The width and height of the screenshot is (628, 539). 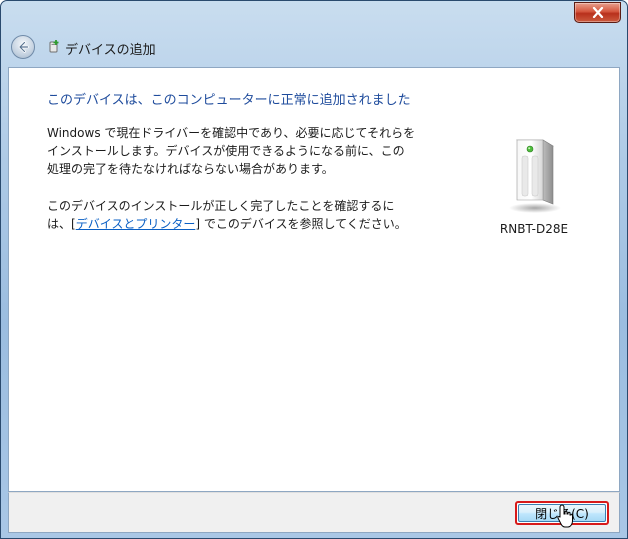 What do you see at coordinates (221, 206) in the screenshot?
I see `text-line: このデバイスのインストールが正しく完了したことを確認するに` at bounding box center [221, 206].